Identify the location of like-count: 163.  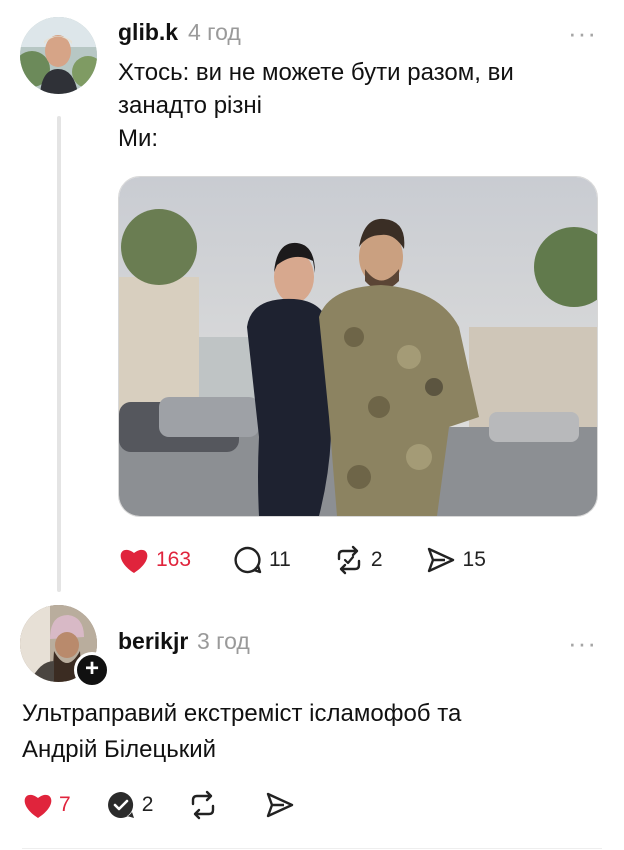
(174, 559).